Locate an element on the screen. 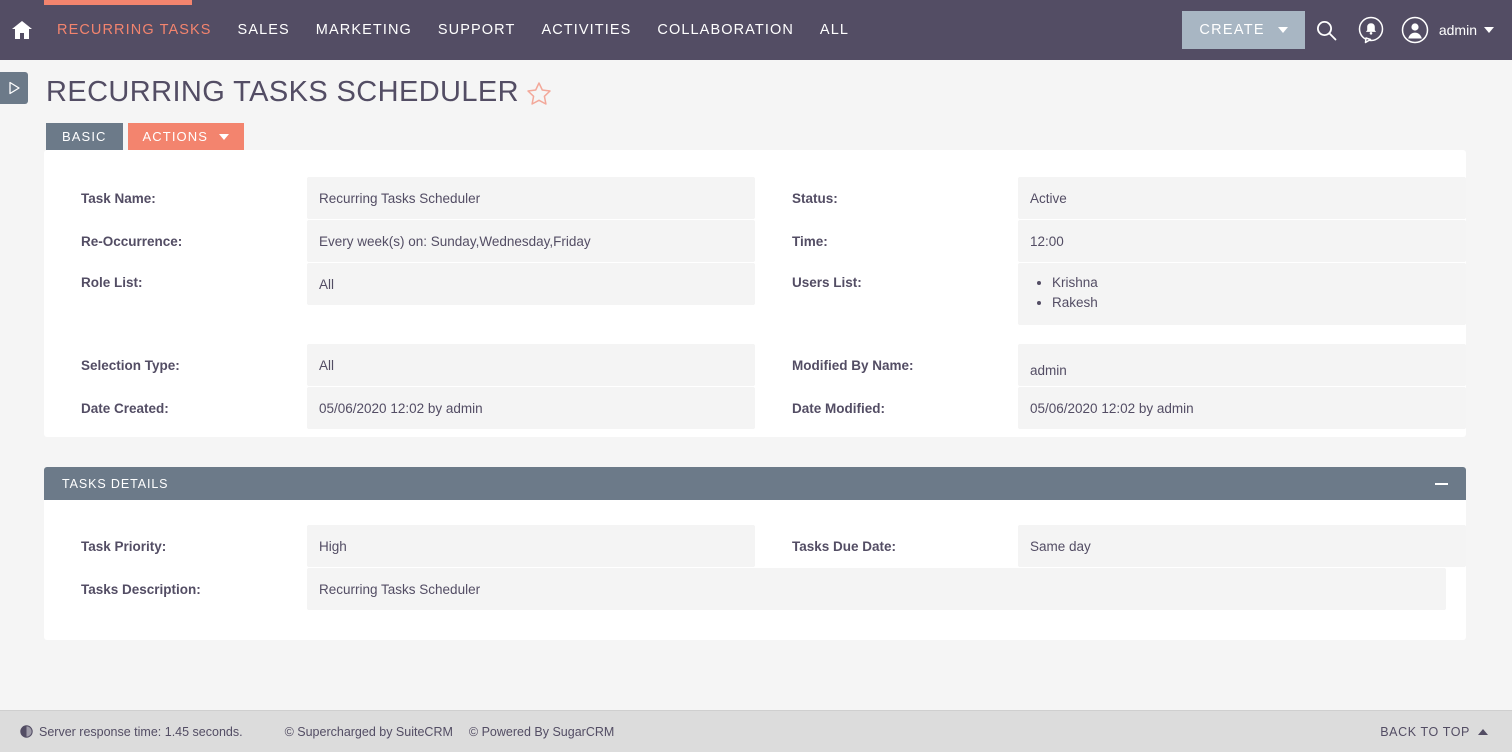  active-tab-indicator is located at coordinates (118, 2).